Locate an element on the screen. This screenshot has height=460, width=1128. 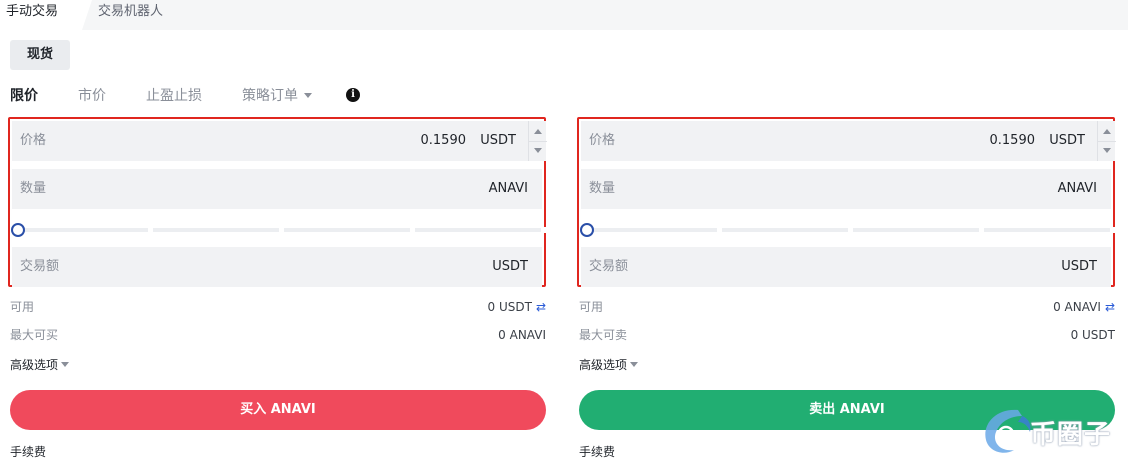
tab-strategy-order: 策略订单 is located at coordinates (277, 96).